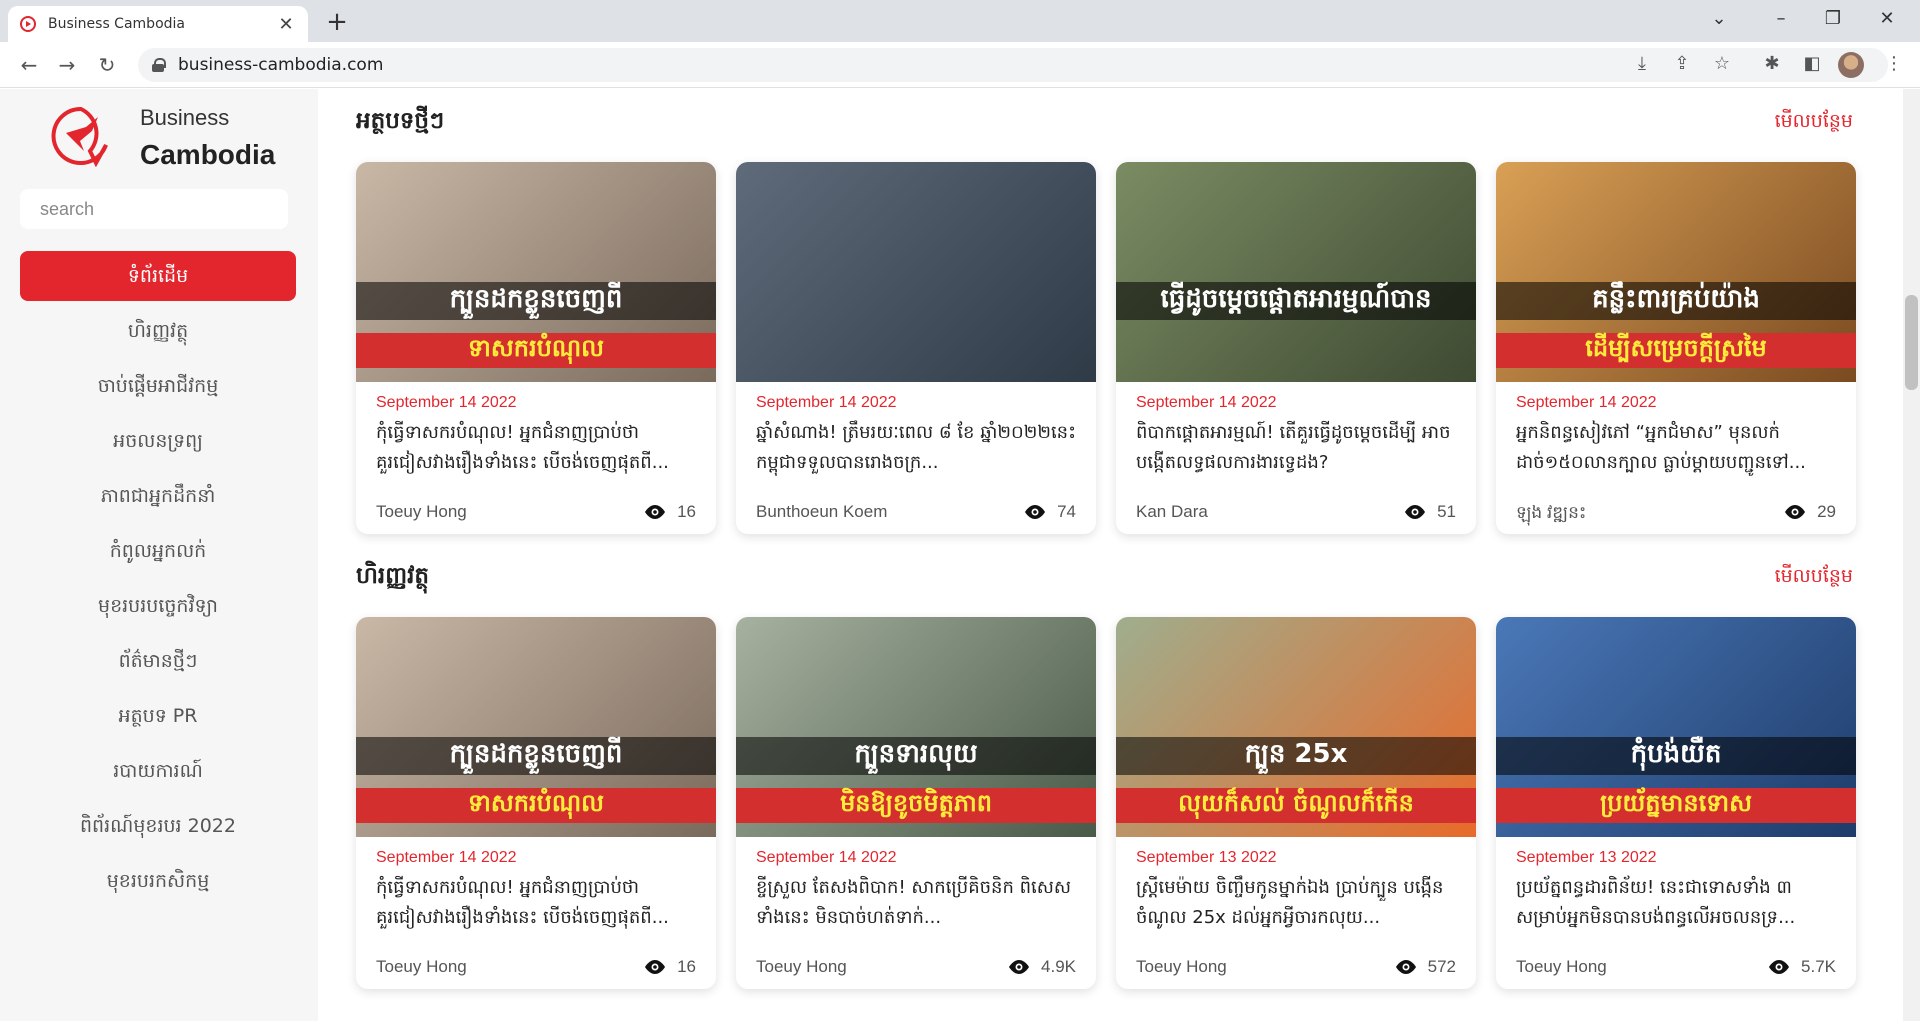 The height and width of the screenshot is (1021, 1920). What do you see at coordinates (286, 24) in the screenshot?
I see `close-tab-icon: ✕` at bounding box center [286, 24].